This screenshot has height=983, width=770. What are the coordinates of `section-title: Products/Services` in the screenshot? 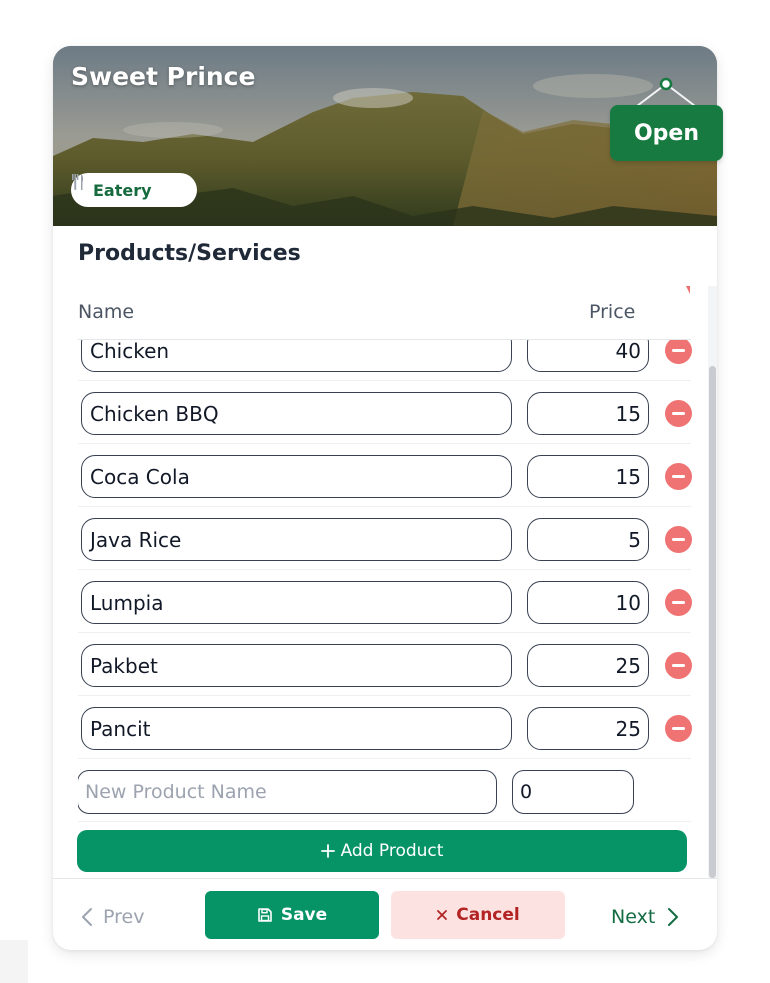 It's located at (189, 253).